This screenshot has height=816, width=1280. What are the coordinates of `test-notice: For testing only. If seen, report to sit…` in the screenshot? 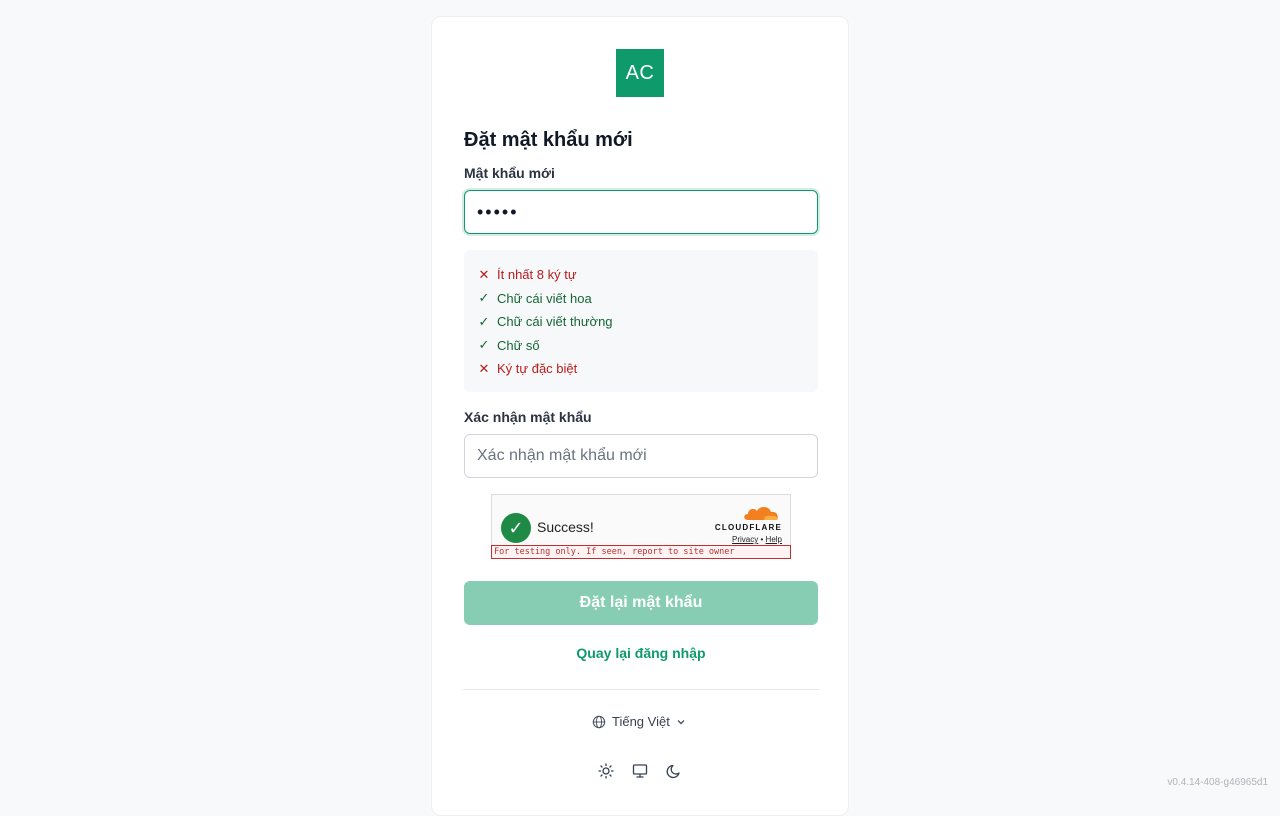 It's located at (641, 552).